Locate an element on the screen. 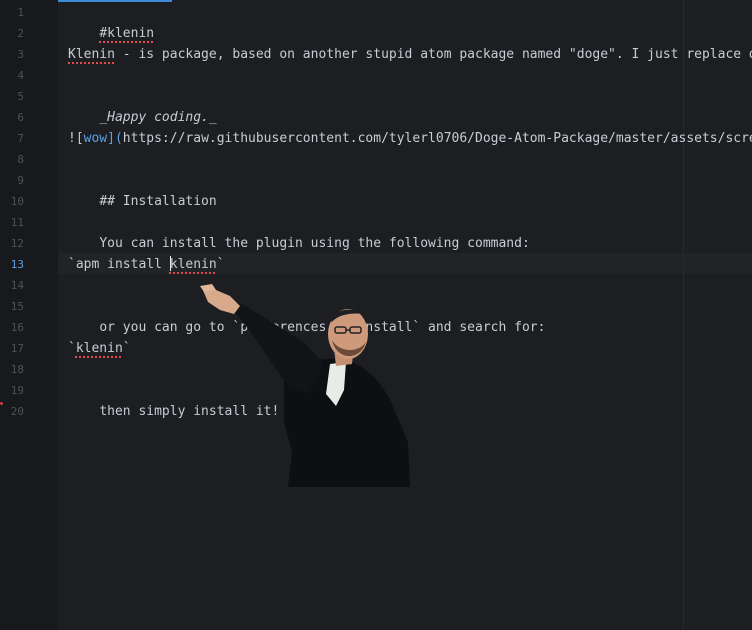  code-line-1: #klenin is located at coordinates (111, 21).